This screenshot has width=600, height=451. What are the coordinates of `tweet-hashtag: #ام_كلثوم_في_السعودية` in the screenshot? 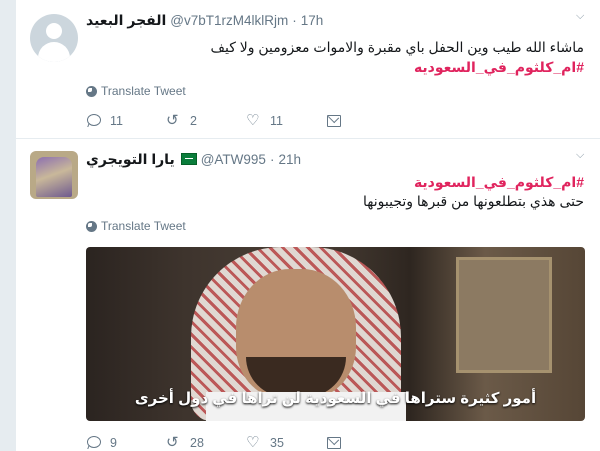 It's located at (335, 182).